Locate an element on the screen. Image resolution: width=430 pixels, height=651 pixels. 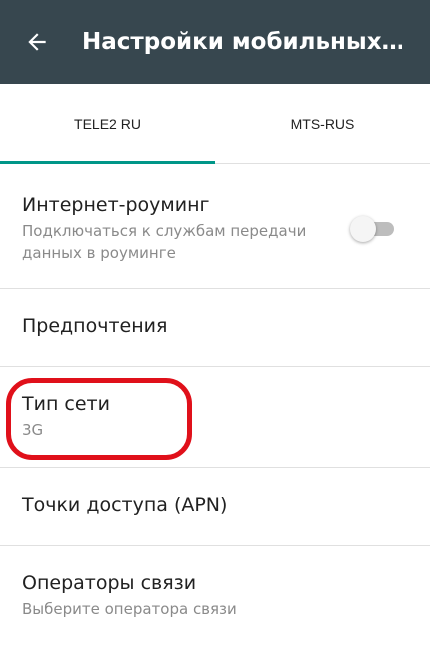
operators-subtitle: Выберите оператора связи is located at coordinates (129, 609).